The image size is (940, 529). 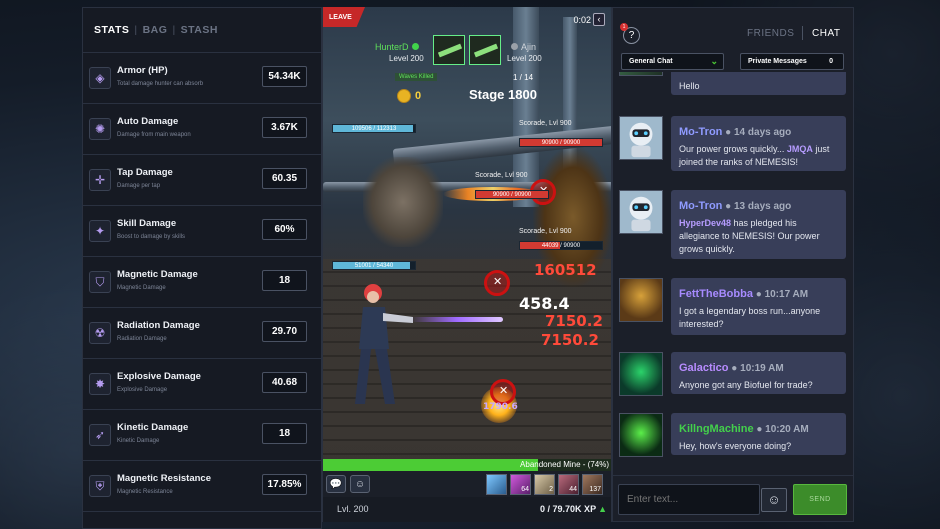 I want to click on message-username: FettTheBobba, so click(x=716, y=294).